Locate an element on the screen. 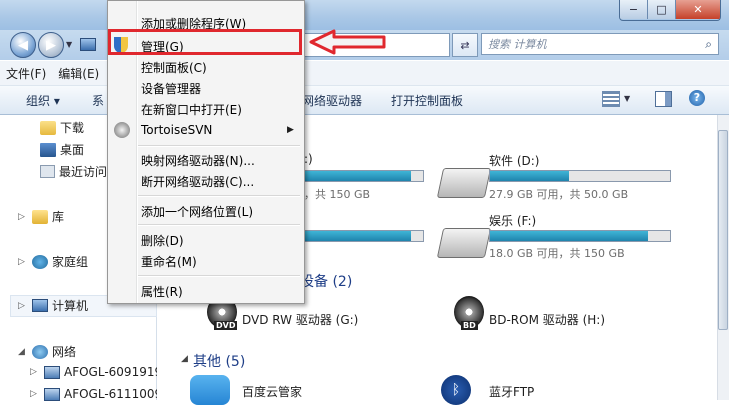 The width and height of the screenshot is (729, 405). drive-c-usage-bar is located at coordinates (364, 176).